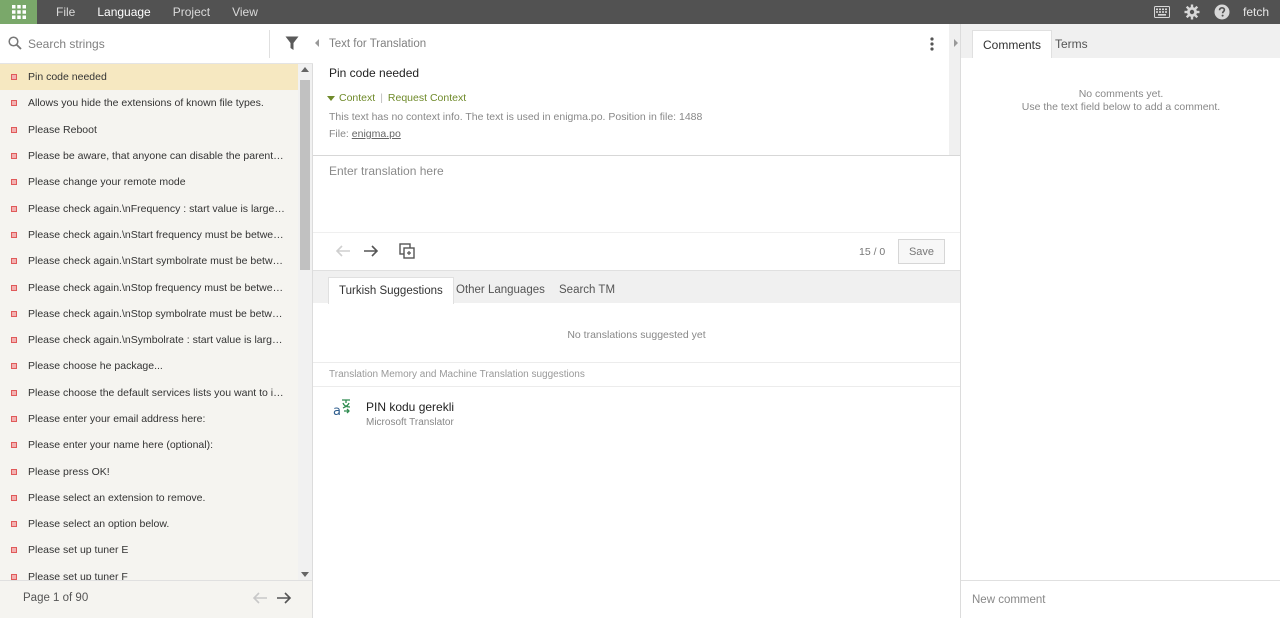  Describe the element at coordinates (149, 130) in the screenshot. I see `list-item: Please Reboot` at that location.